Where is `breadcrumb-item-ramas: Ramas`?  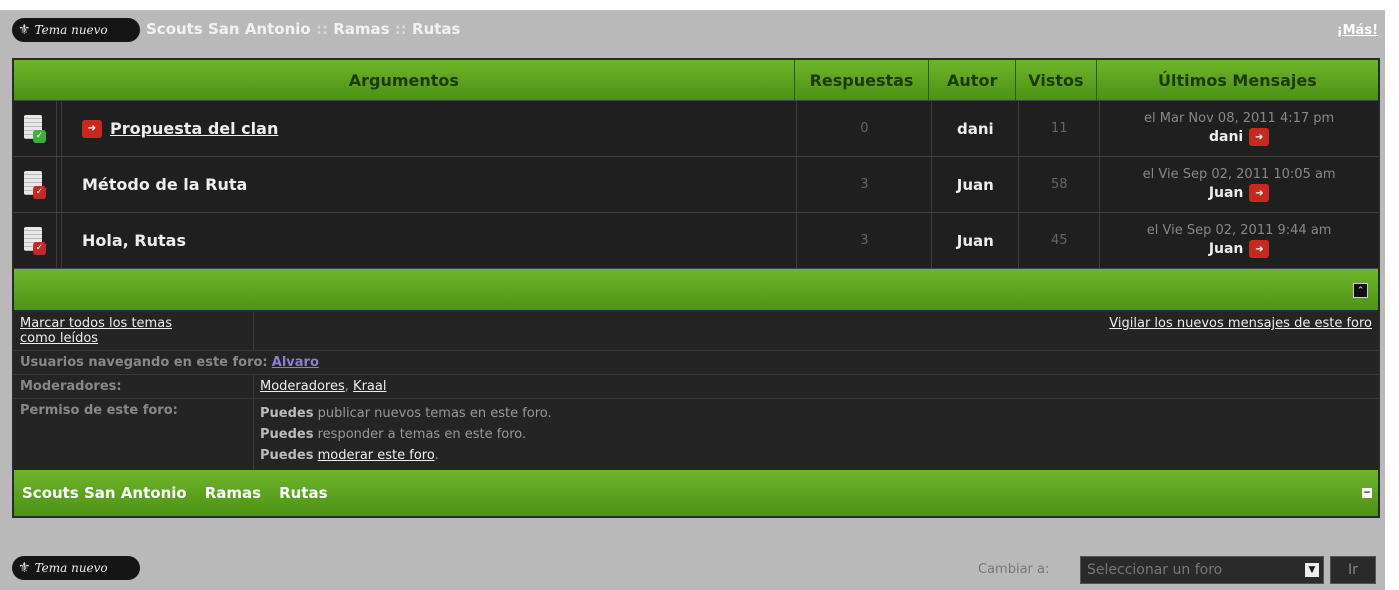 breadcrumb-item-ramas: Ramas is located at coordinates (361, 29).